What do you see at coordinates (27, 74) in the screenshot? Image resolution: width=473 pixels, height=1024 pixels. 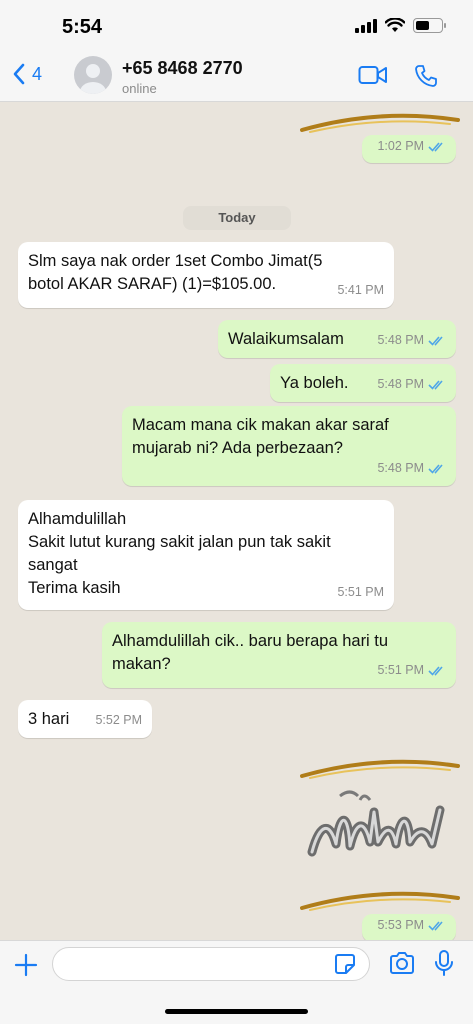 I see `back-button: 4` at bounding box center [27, 74].